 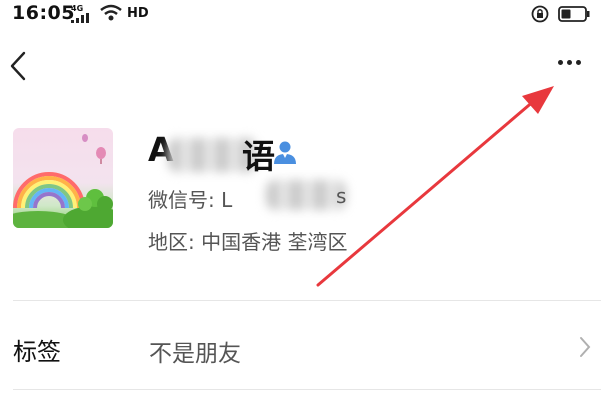 I want to click on wechat-id-redaction, so click(x=306, y=195).